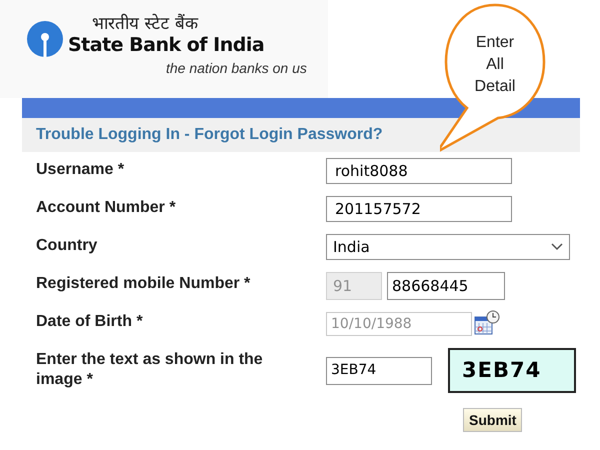 The image size is (600, 450). What do you see at coordinates (495, 65) in the screenshot?
I see `callout-text: Enter All Detail` at bounding box center [495, 65].